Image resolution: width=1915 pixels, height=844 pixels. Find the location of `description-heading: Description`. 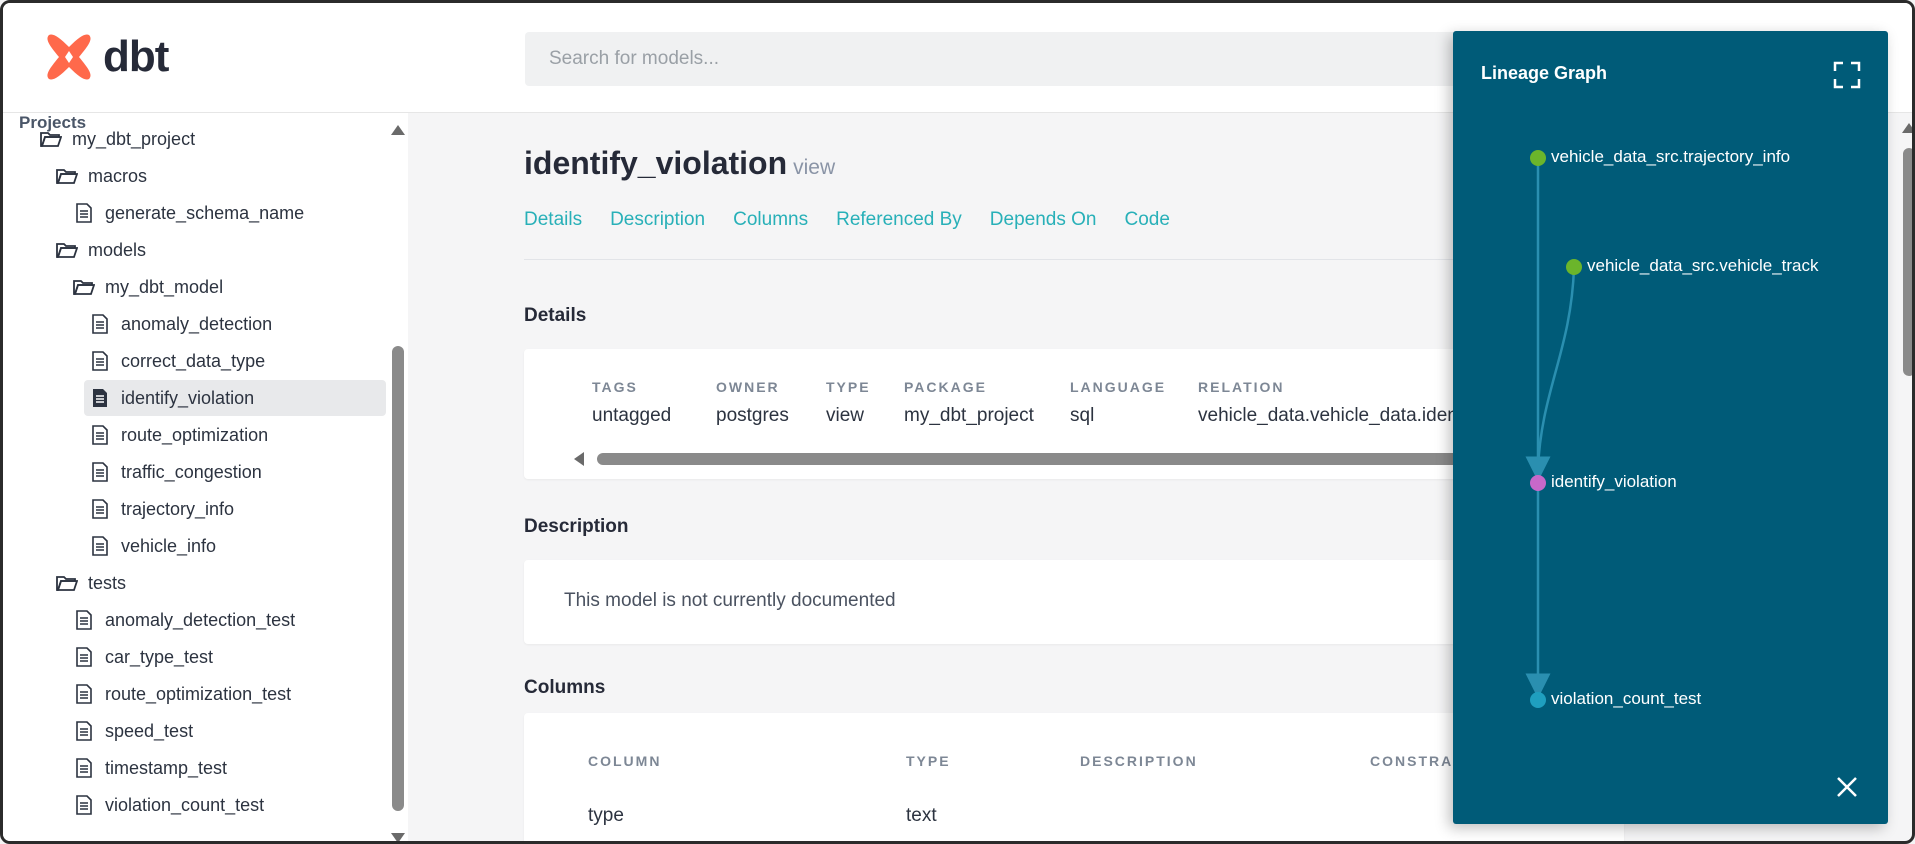

description-heading: Description is located at coordinates (576, 526).